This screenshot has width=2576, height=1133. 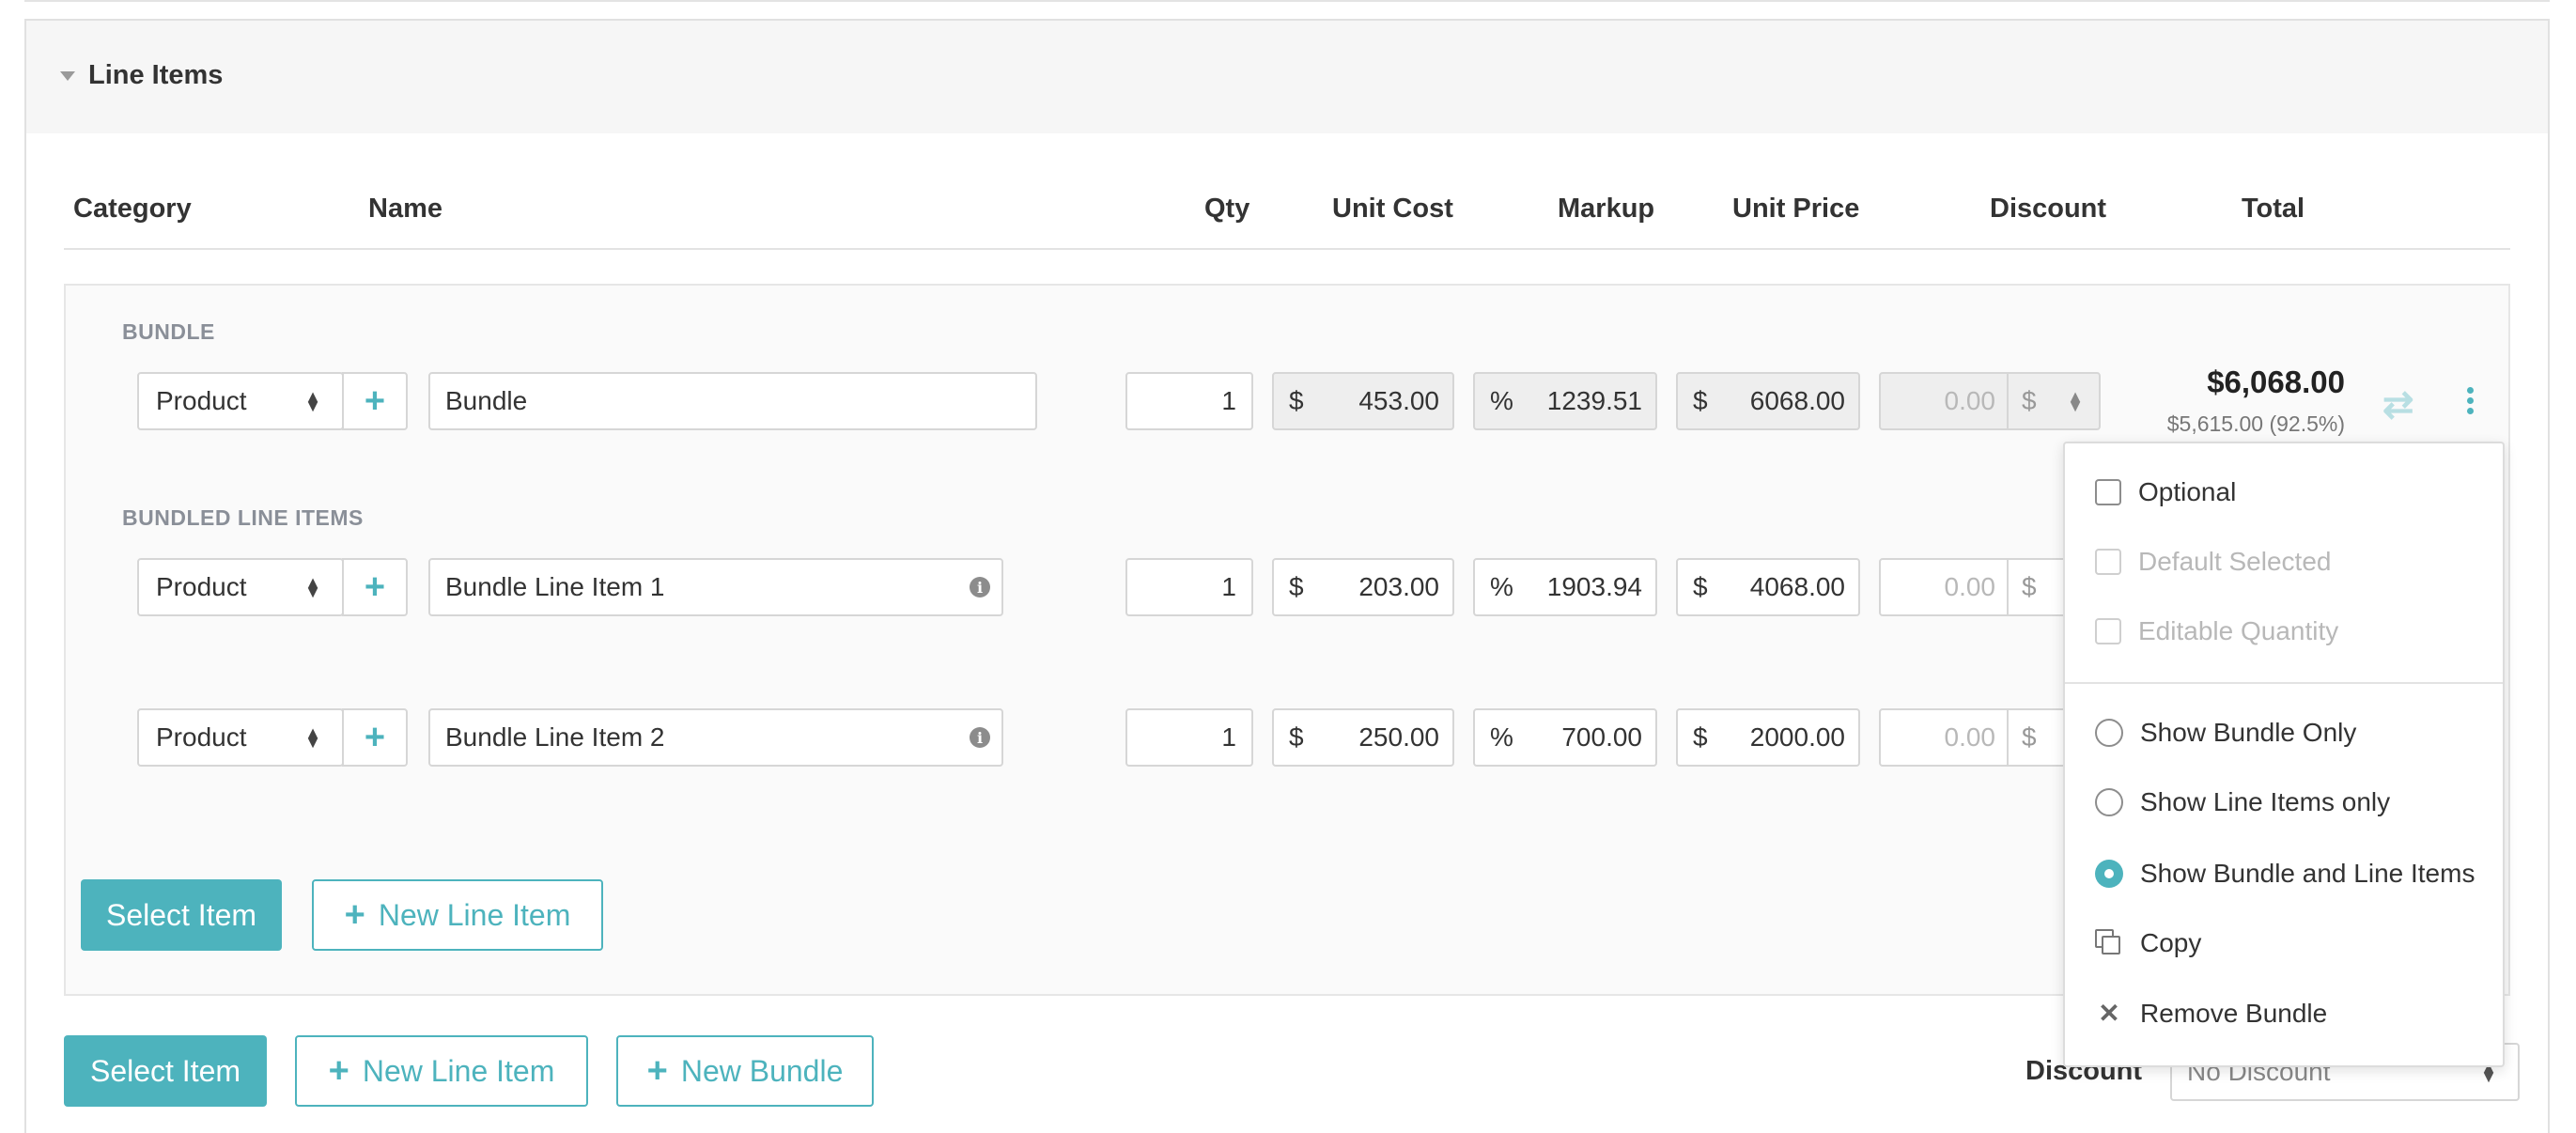 I want to click on remove-bundle-menu-item: ✕ Remove Bundle, so click(x=2211, y=1013).